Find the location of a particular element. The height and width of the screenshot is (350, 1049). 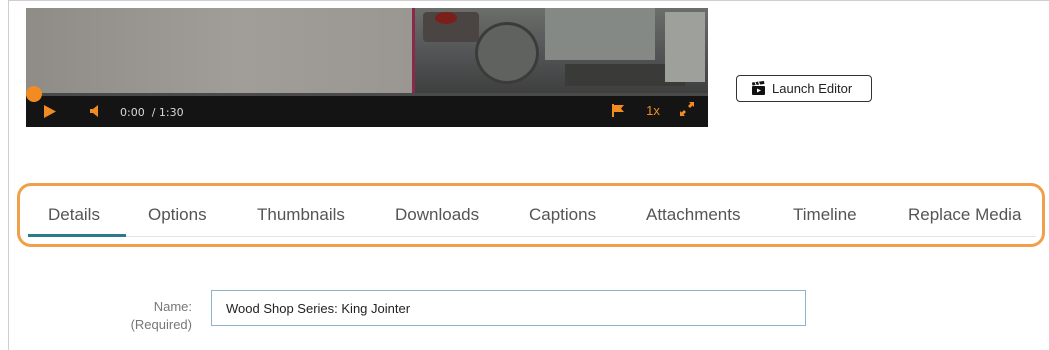

video-frame-wall is located at coordinates (219, 50).